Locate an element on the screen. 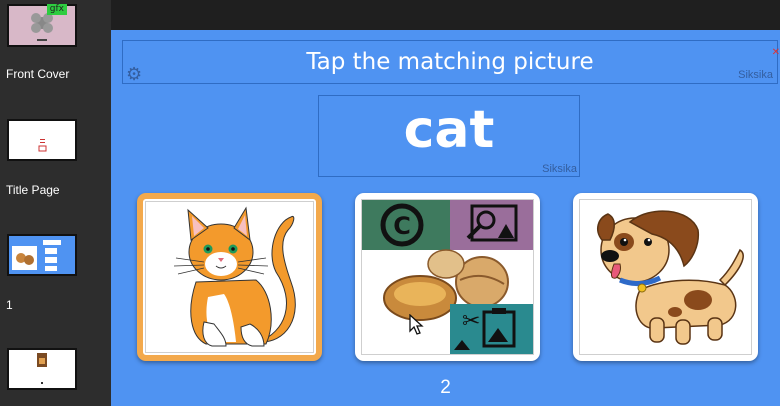 The width and height of the screenshot is (780, 406). thumbnail-label-title-page: Title Page is located at coordinates (33, 190).